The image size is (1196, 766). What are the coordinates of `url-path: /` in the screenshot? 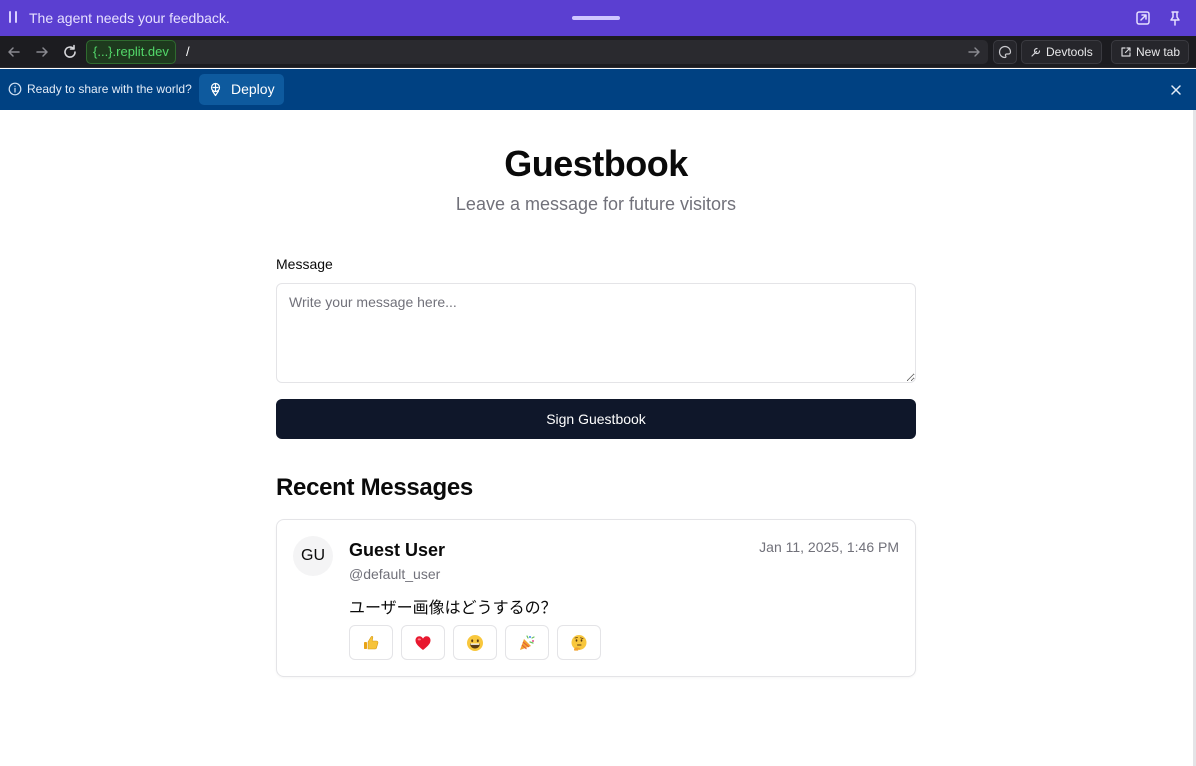 It's located at (188, 51).